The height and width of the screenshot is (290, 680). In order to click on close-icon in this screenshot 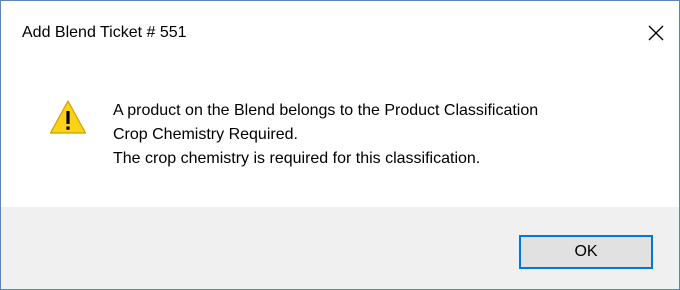, I will do `click(656, 33)`.